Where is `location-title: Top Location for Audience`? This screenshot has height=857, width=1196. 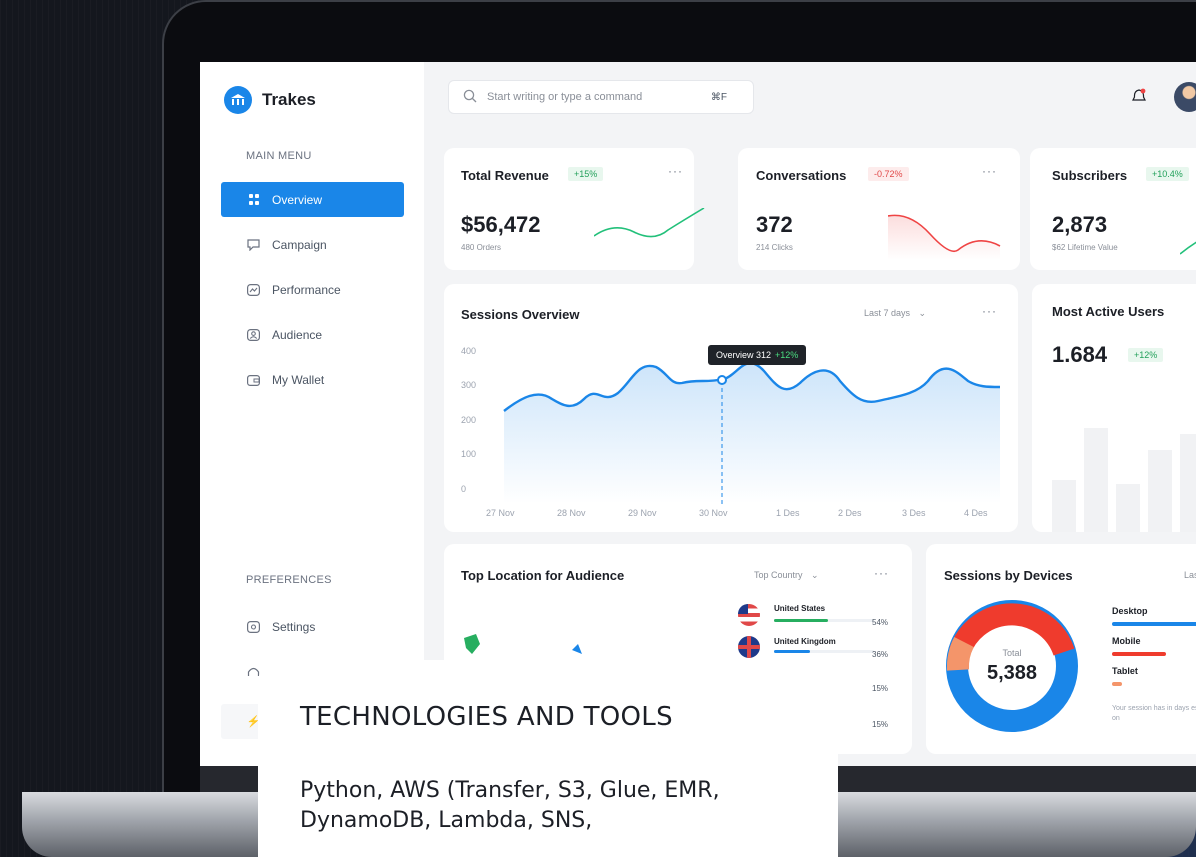
location-title: Top Location for Audience is located at coordinates (543, 575).